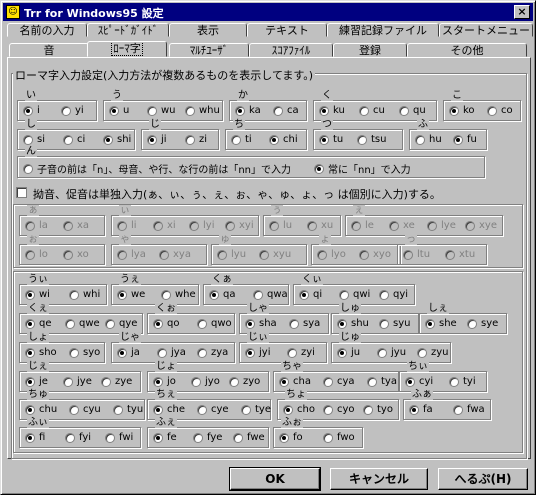 The height and width of the screenshot is (495, 536). I want to click on romaji-radio: tya, so click(382, 381).